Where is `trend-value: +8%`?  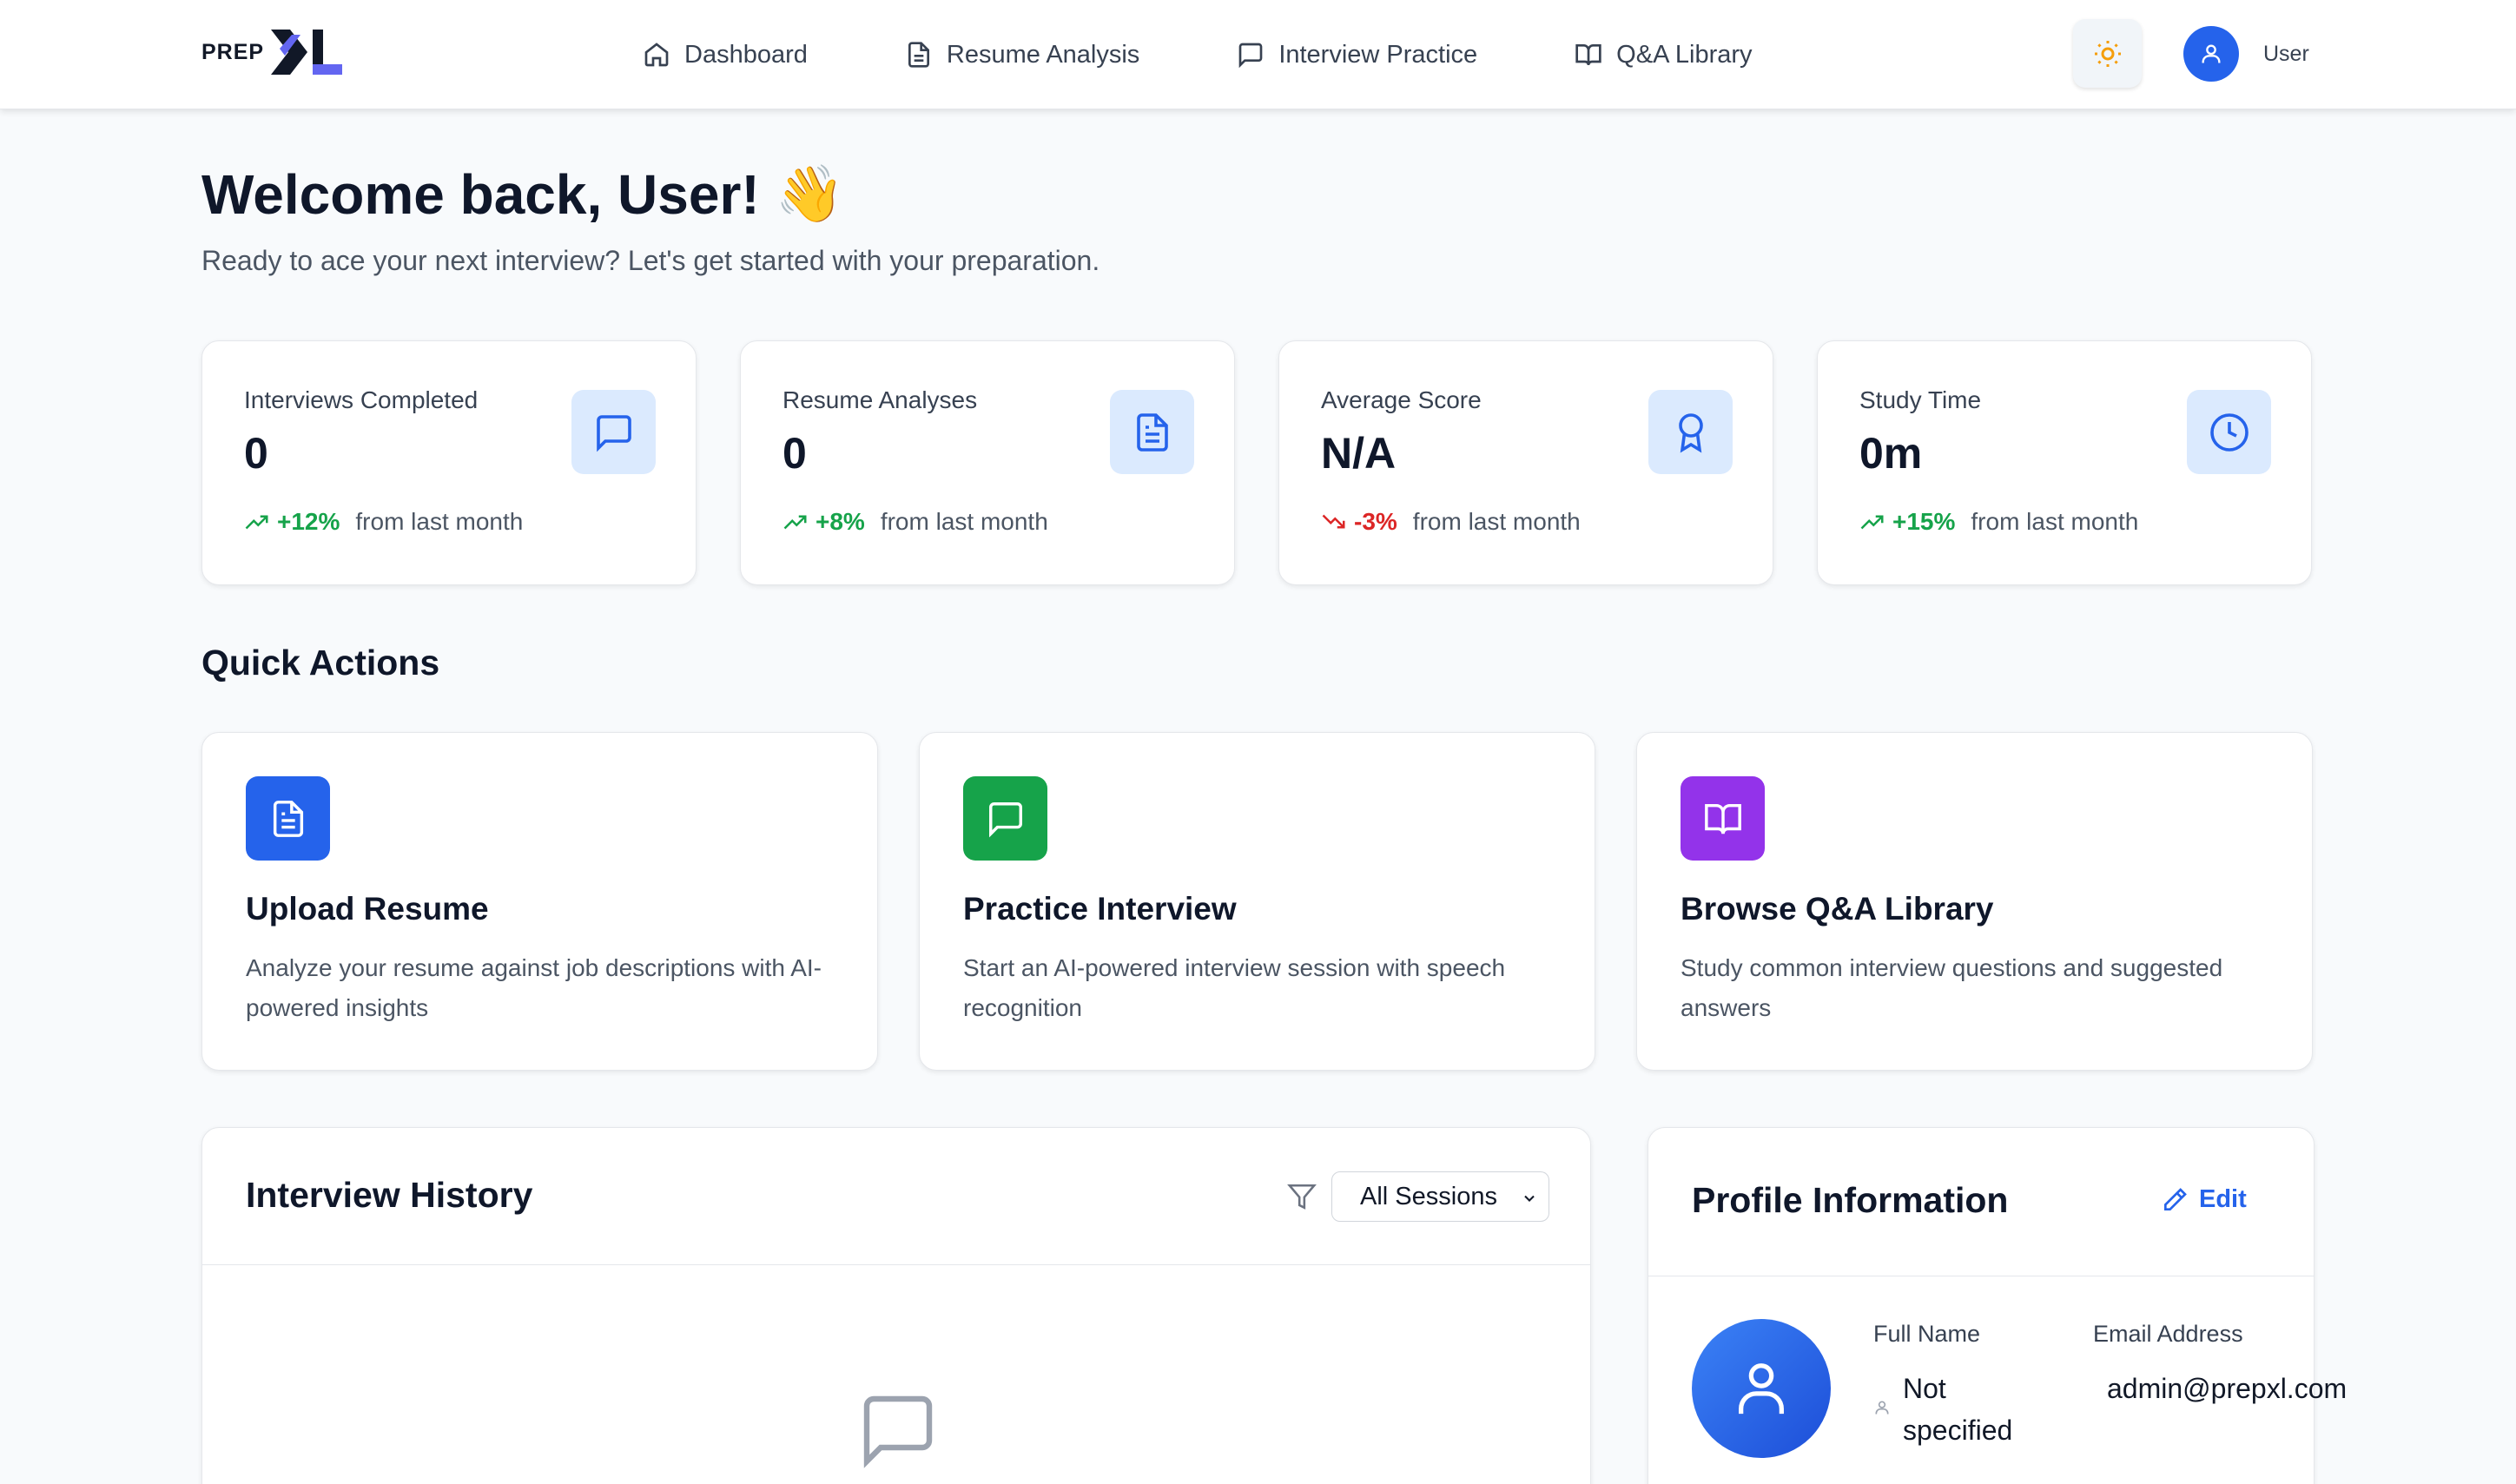 trend-value: +8% is located at coordinates (841, 521).